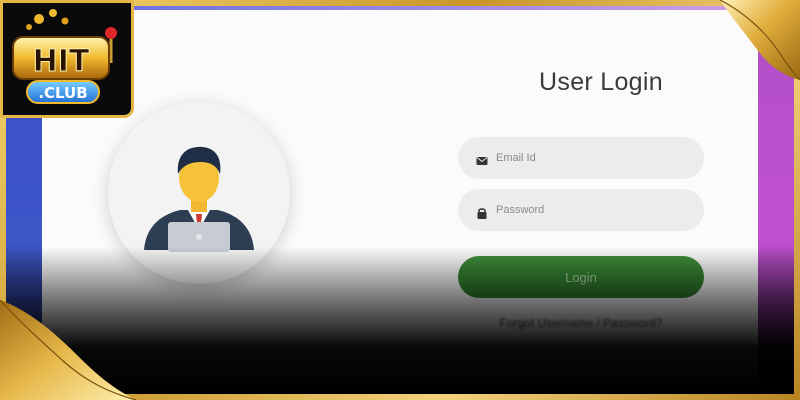 The image size is (800, 400). I want to click on password-input, so click(591, 210).